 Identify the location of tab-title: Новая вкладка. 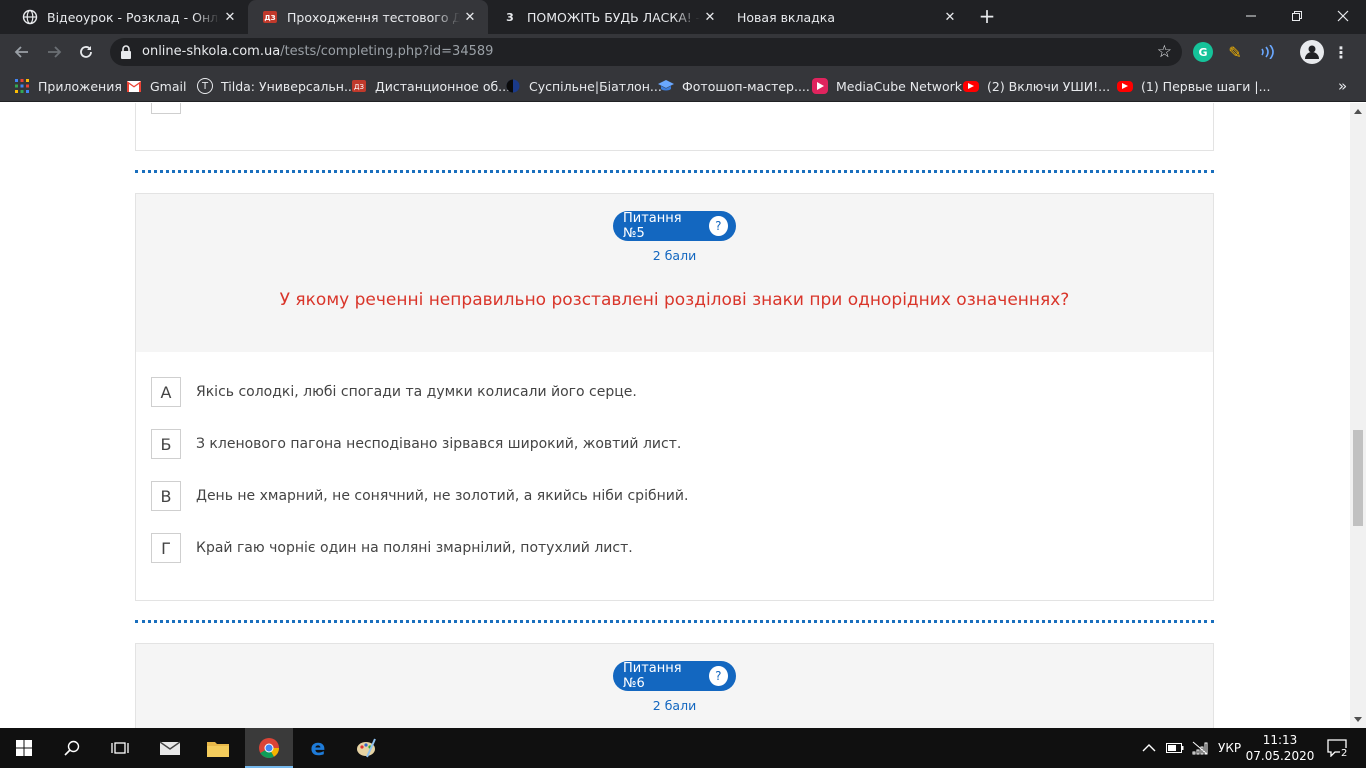
(786, 17).